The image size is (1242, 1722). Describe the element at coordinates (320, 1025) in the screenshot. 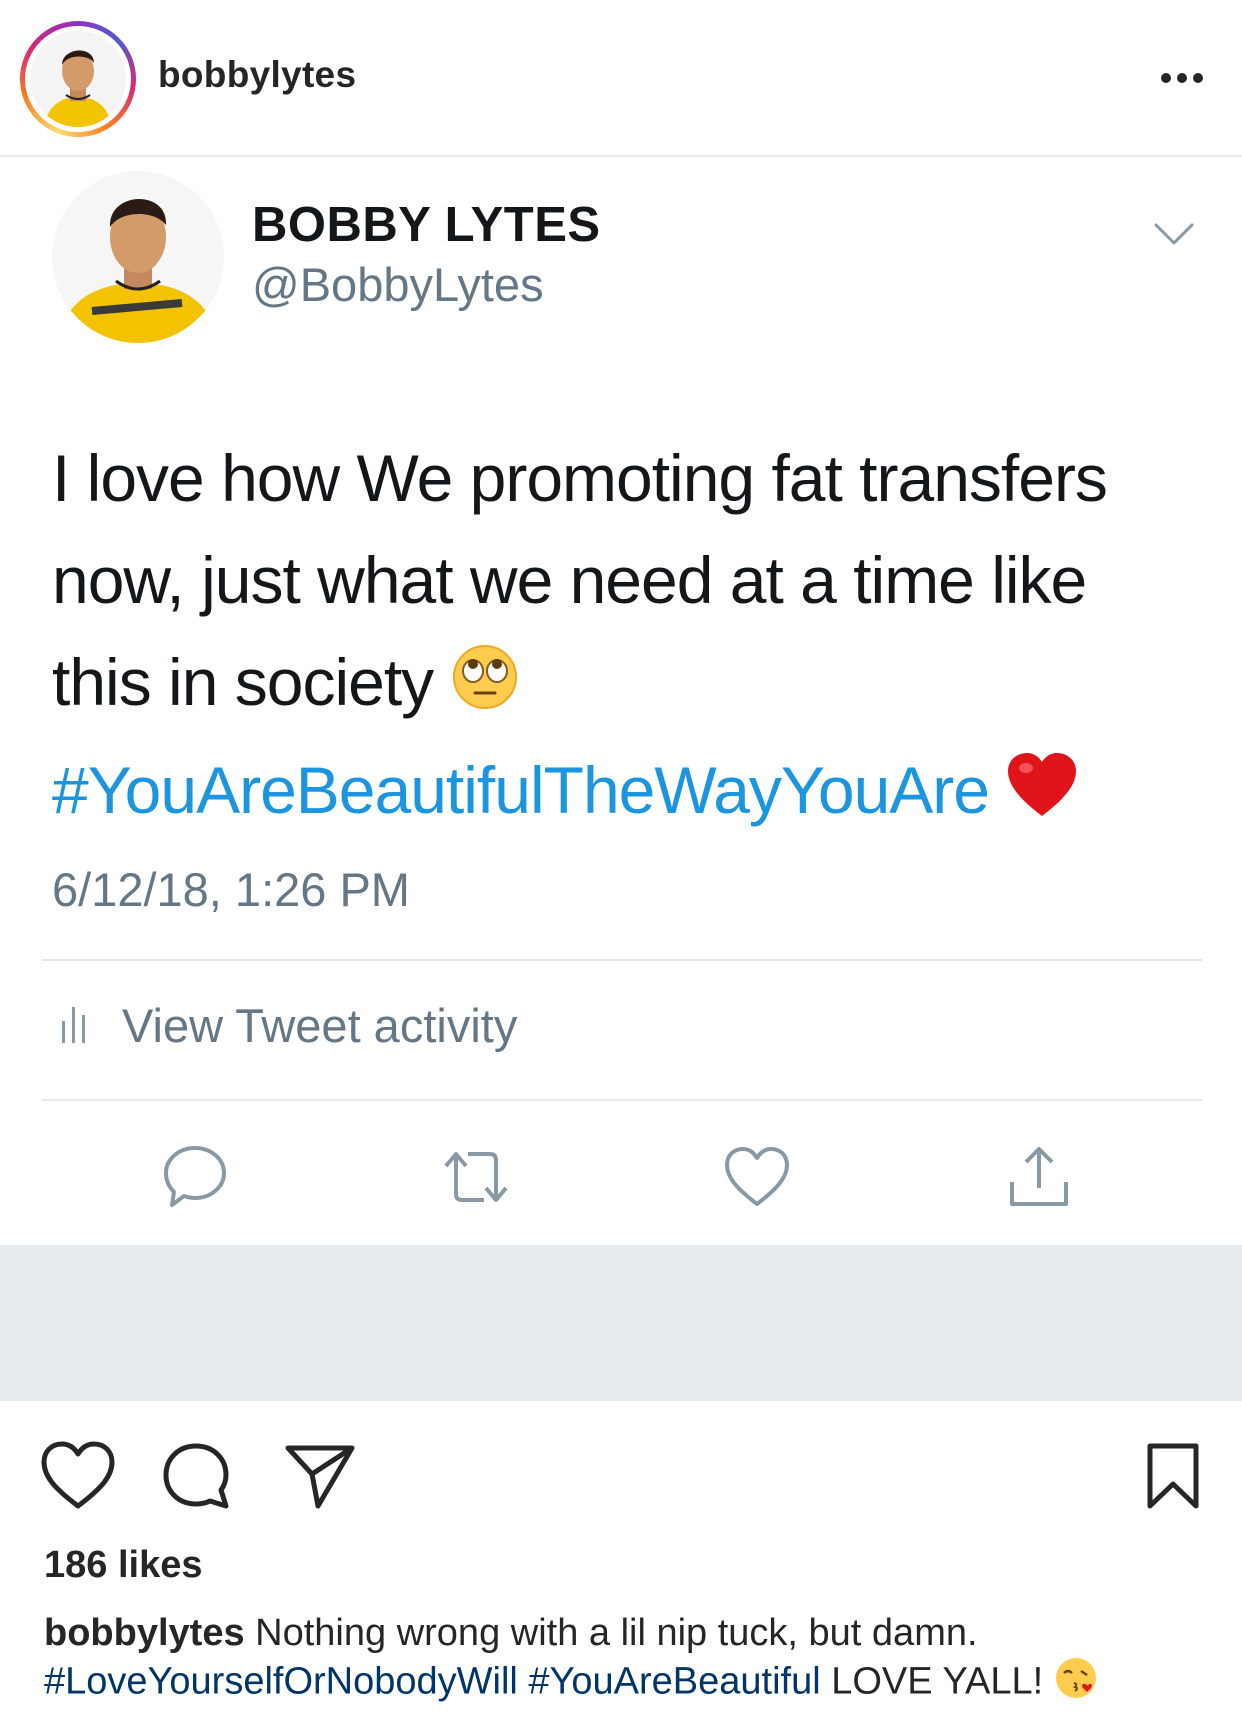

I see `view-tweet-activity-label: View Tweet activity` at that location.